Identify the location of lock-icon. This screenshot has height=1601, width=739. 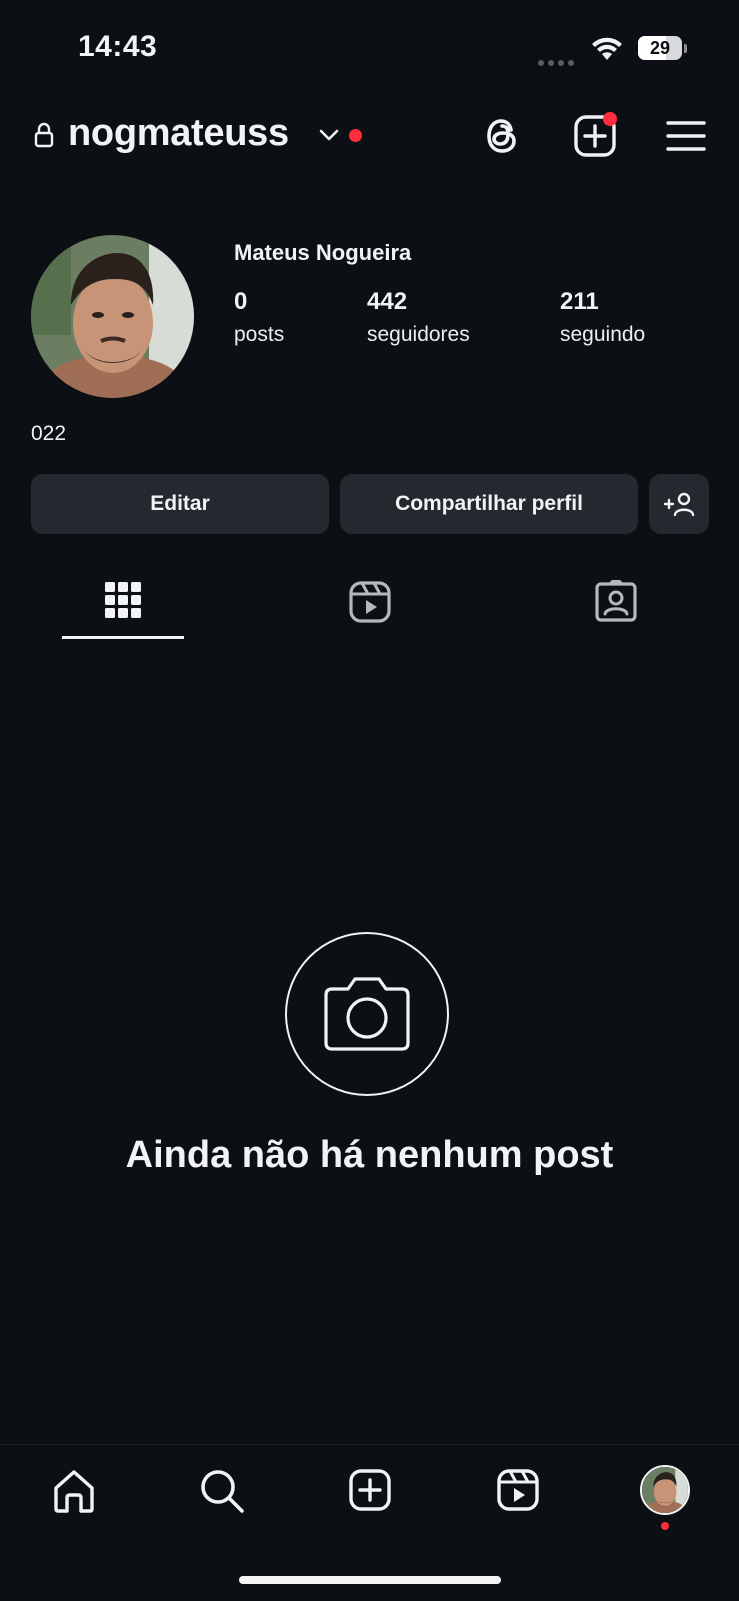
(44, 137).